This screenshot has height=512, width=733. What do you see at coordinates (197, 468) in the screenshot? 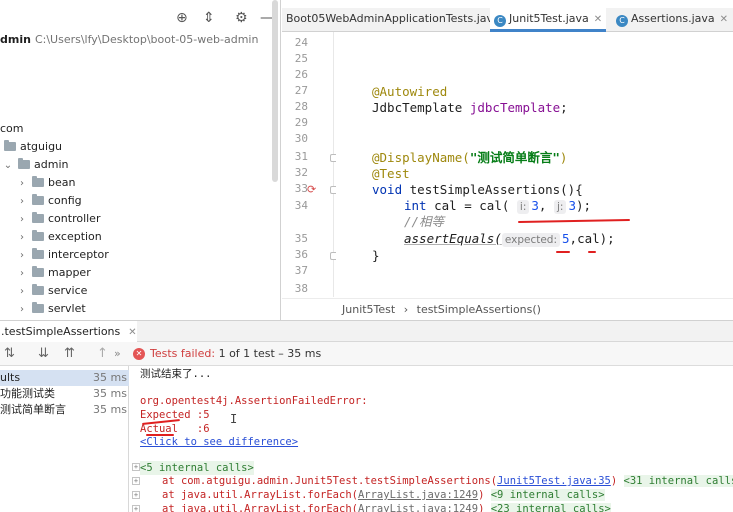
I see `internal-calls: <5 internal calls>` at bounding box center [197, 468].